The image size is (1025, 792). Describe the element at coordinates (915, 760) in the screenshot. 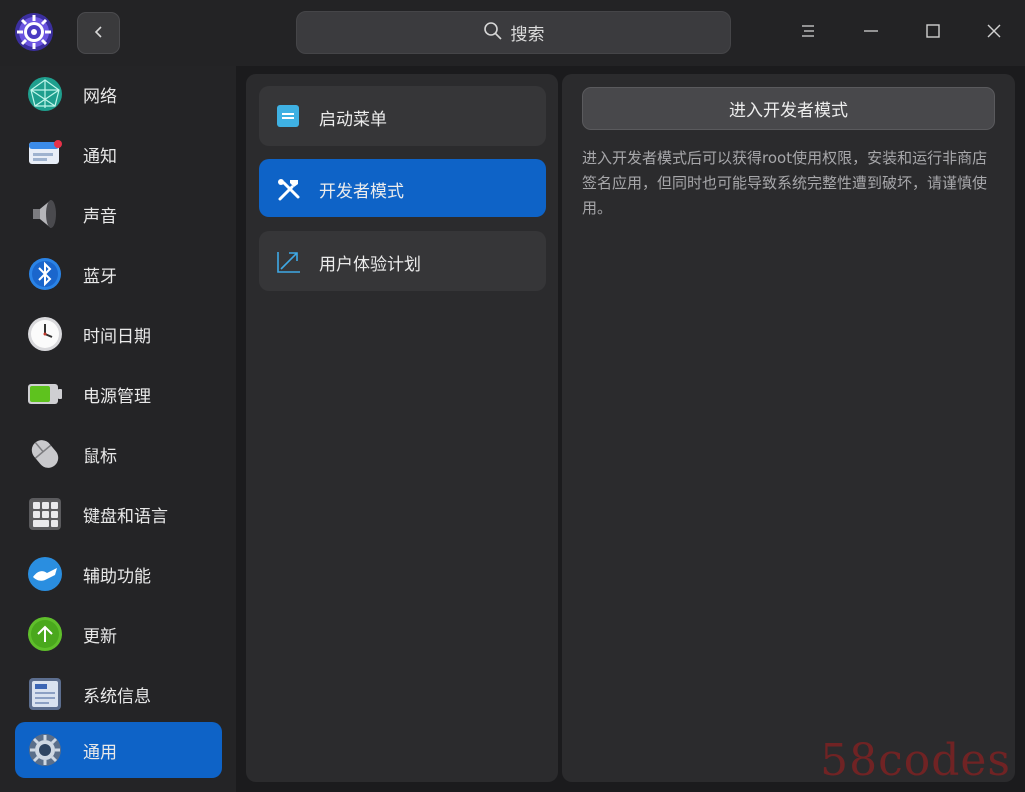

I see `watermark: 58codes` at that location.